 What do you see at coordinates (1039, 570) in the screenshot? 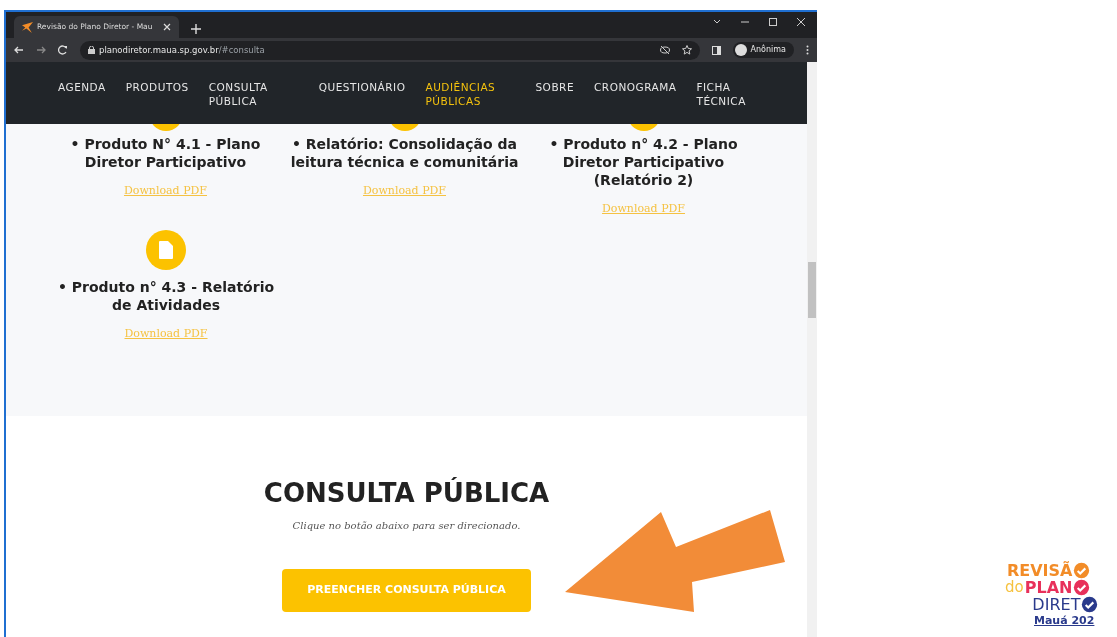
I see `logo-text: REVISÃ` at bounding box center [1039, 570].